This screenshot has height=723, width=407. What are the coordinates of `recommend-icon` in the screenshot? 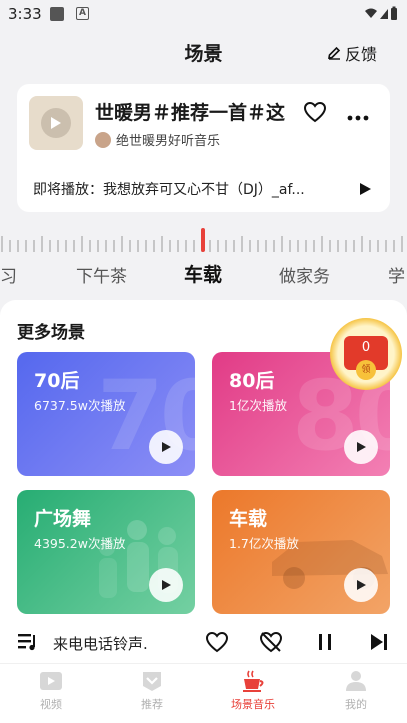 It's located at (152, 681).